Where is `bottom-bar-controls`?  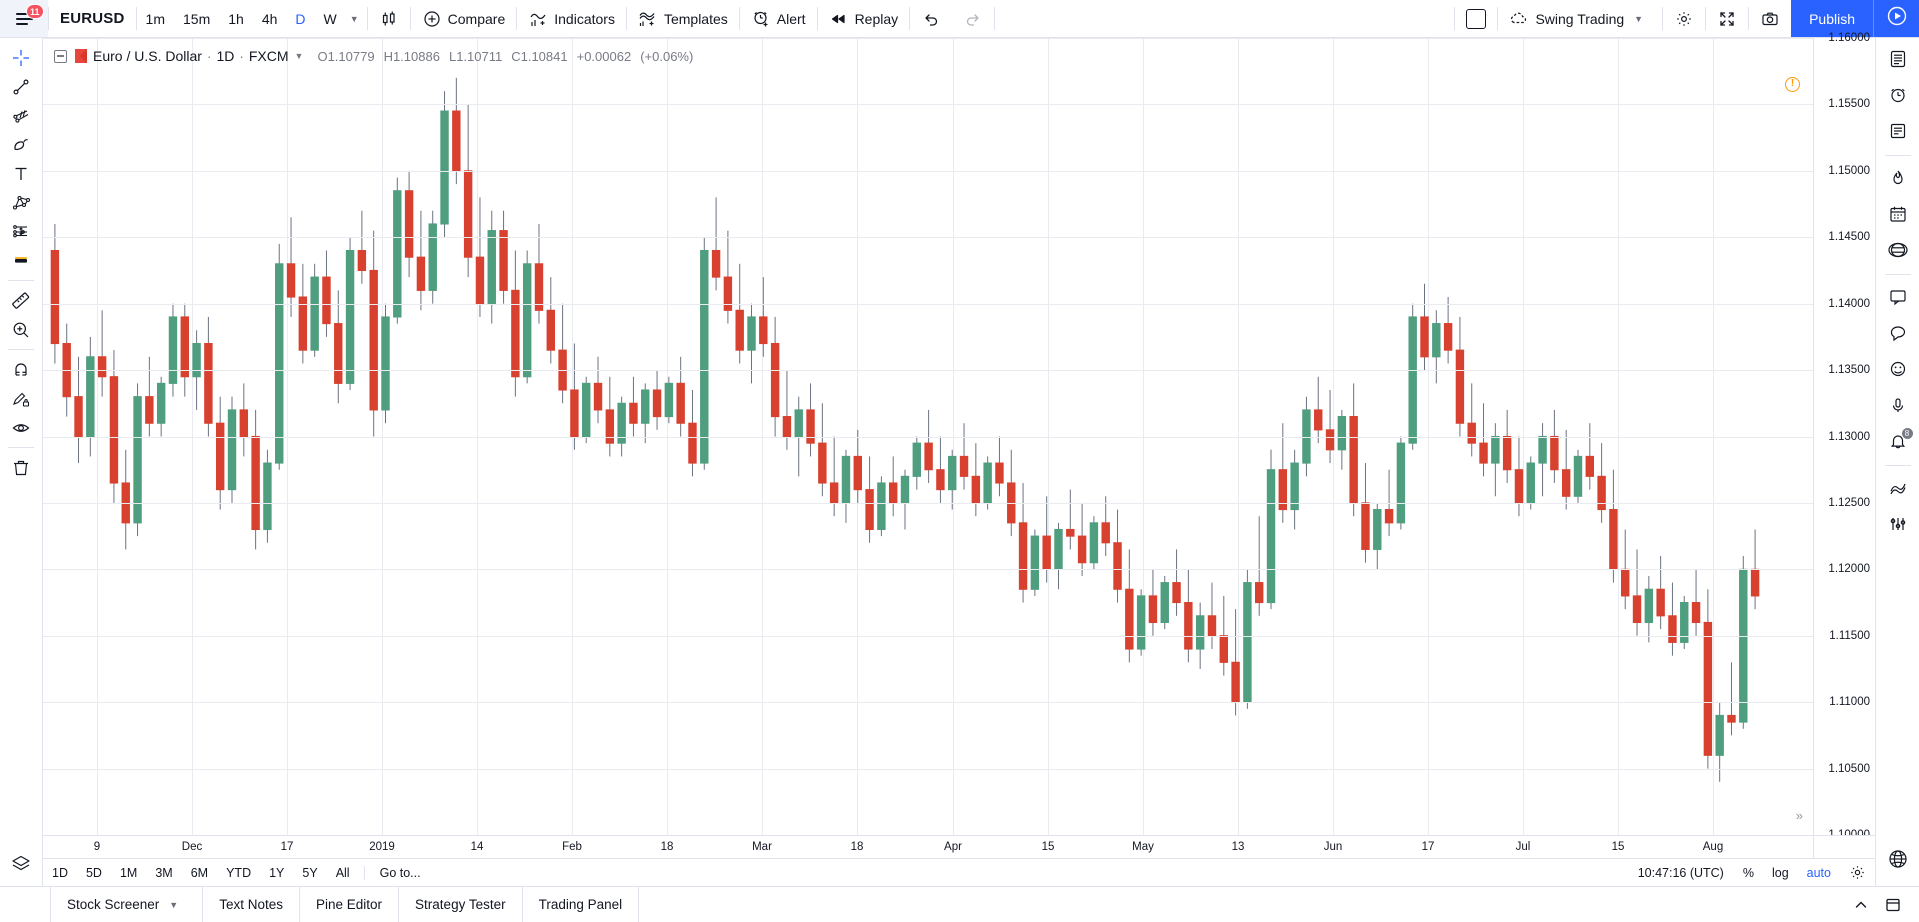
bottom-bar-controls is located at coordinates (1883, 904).